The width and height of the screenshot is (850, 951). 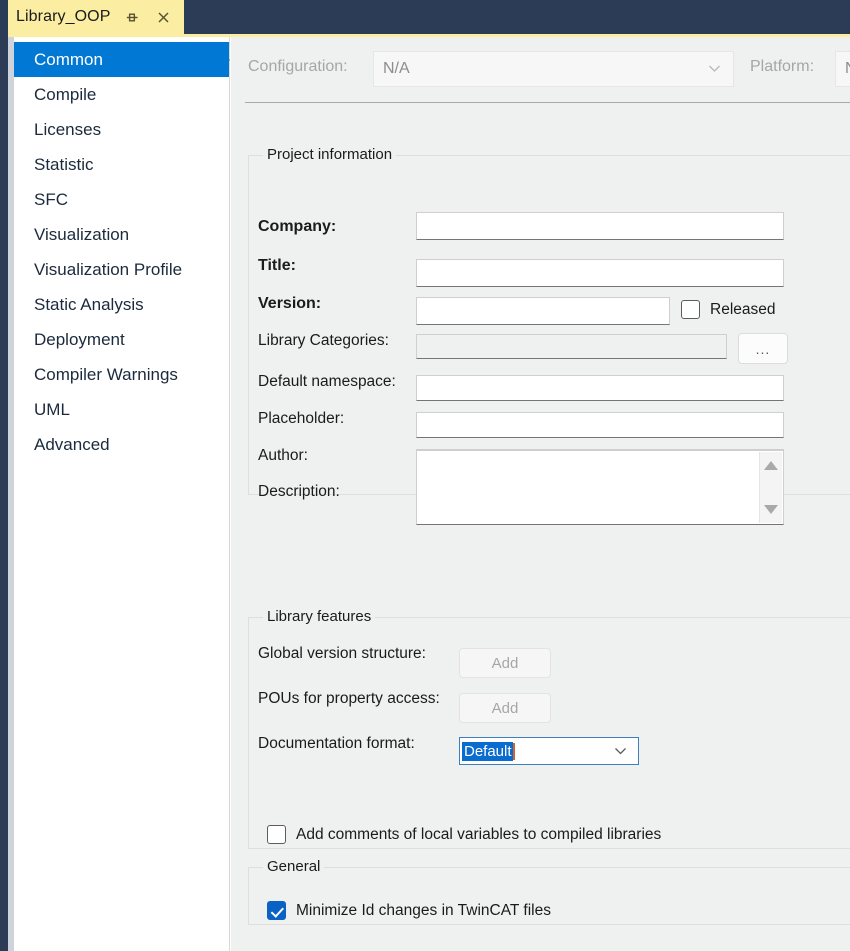 I want to click on version-field, so click(x=543, y=311).